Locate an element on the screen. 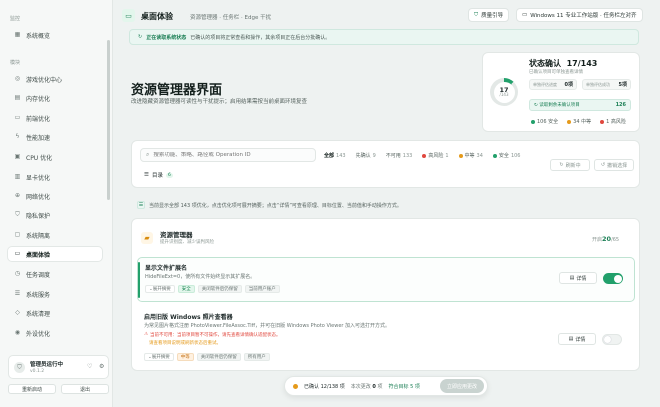 This screenshot has height=407, width=660. app-version: v0.1.2 is located at coordinates (37, 371).